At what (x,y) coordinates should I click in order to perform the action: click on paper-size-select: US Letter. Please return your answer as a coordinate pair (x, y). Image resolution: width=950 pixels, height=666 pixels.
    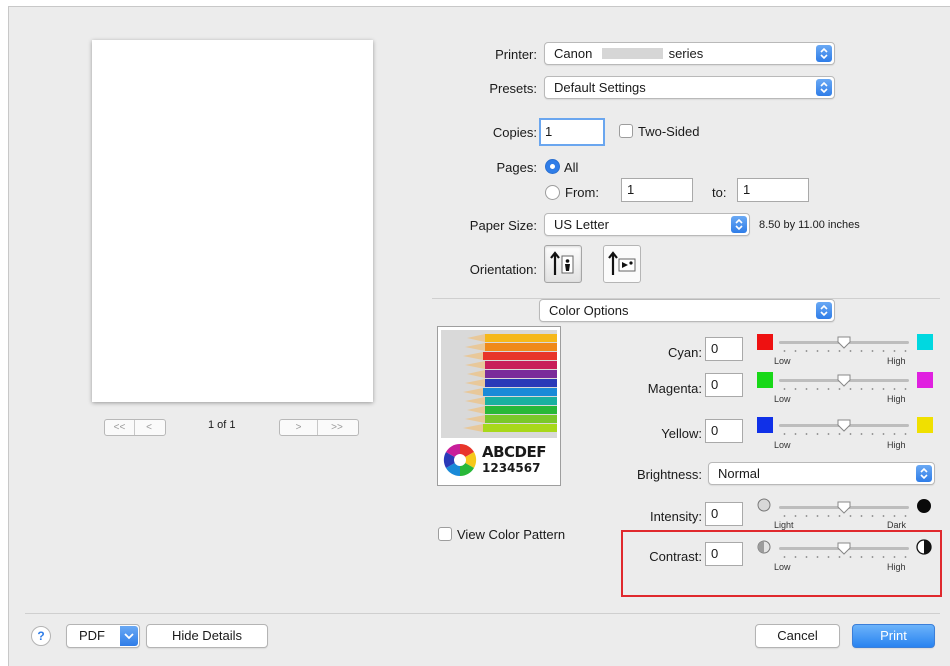
    Looking at the image, I should click on (647, 224).